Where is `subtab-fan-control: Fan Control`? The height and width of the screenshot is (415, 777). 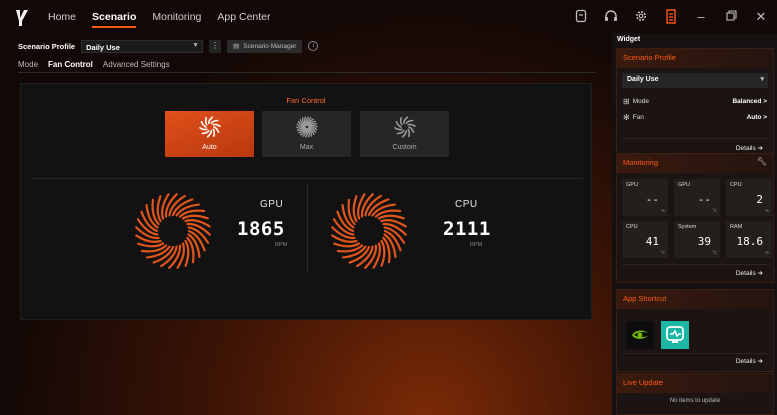
subtab-fan-control: Fan Control is located at coordinates (70, 64).